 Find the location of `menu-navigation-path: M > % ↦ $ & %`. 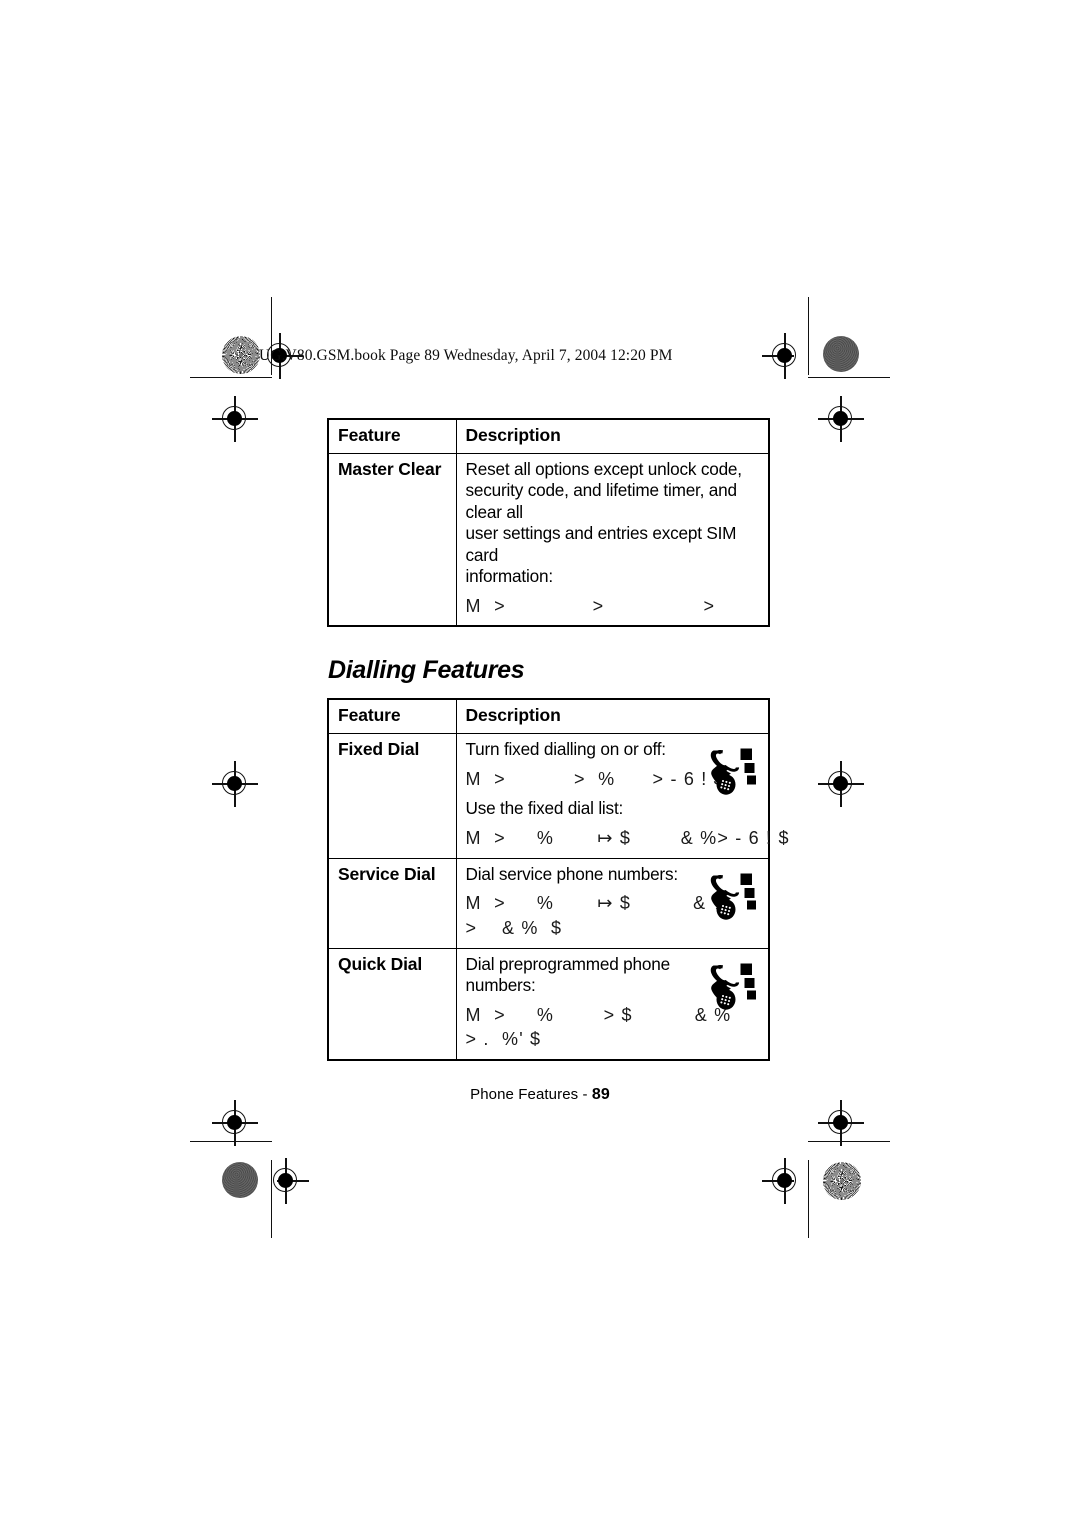

menu-navigation-path: M > % ↦ $ & % is located at coordinates (597, 903).